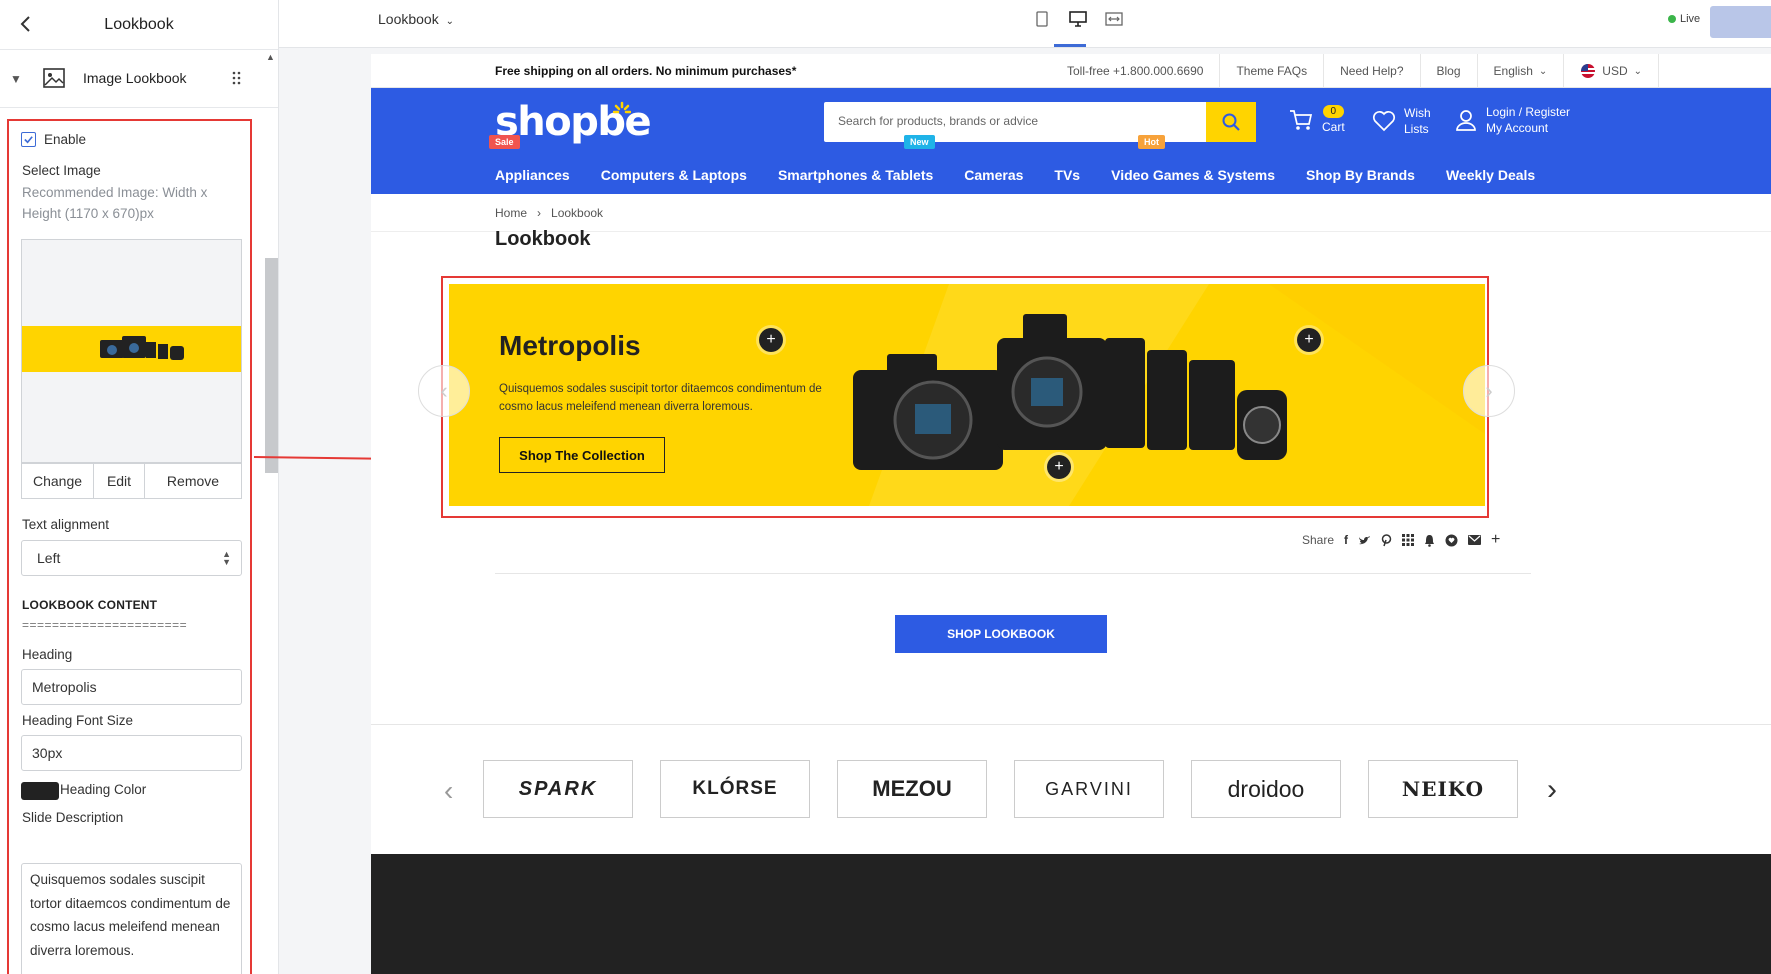 The height and width of the screenshot is (974, 1771). What do you see at coordinates (1364, 540) in the screenshot?
I see `twitter-icon` at bounding box center [1364, 540].